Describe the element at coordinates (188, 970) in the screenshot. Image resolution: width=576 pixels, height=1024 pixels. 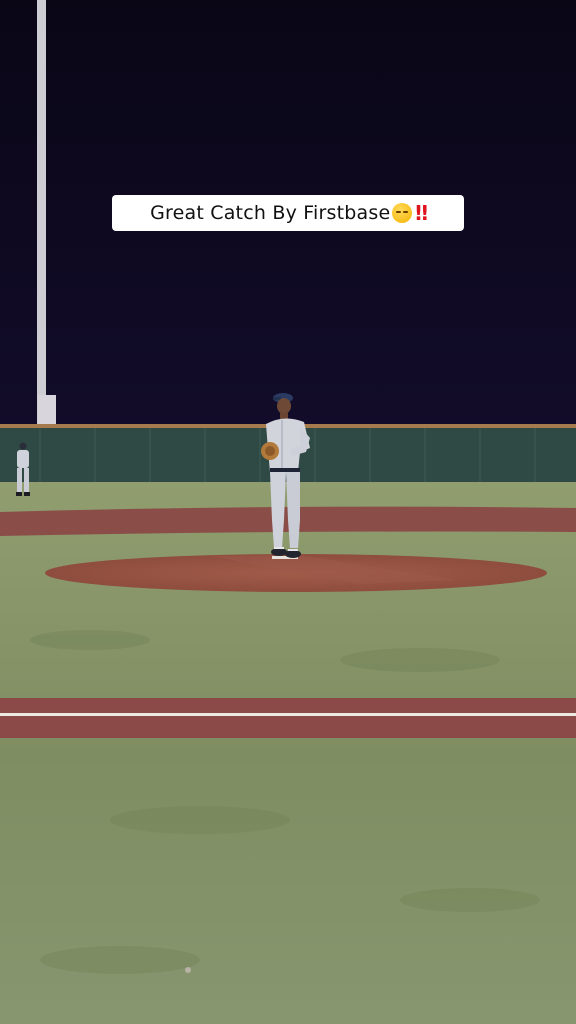
I see `field-debris` at that location.